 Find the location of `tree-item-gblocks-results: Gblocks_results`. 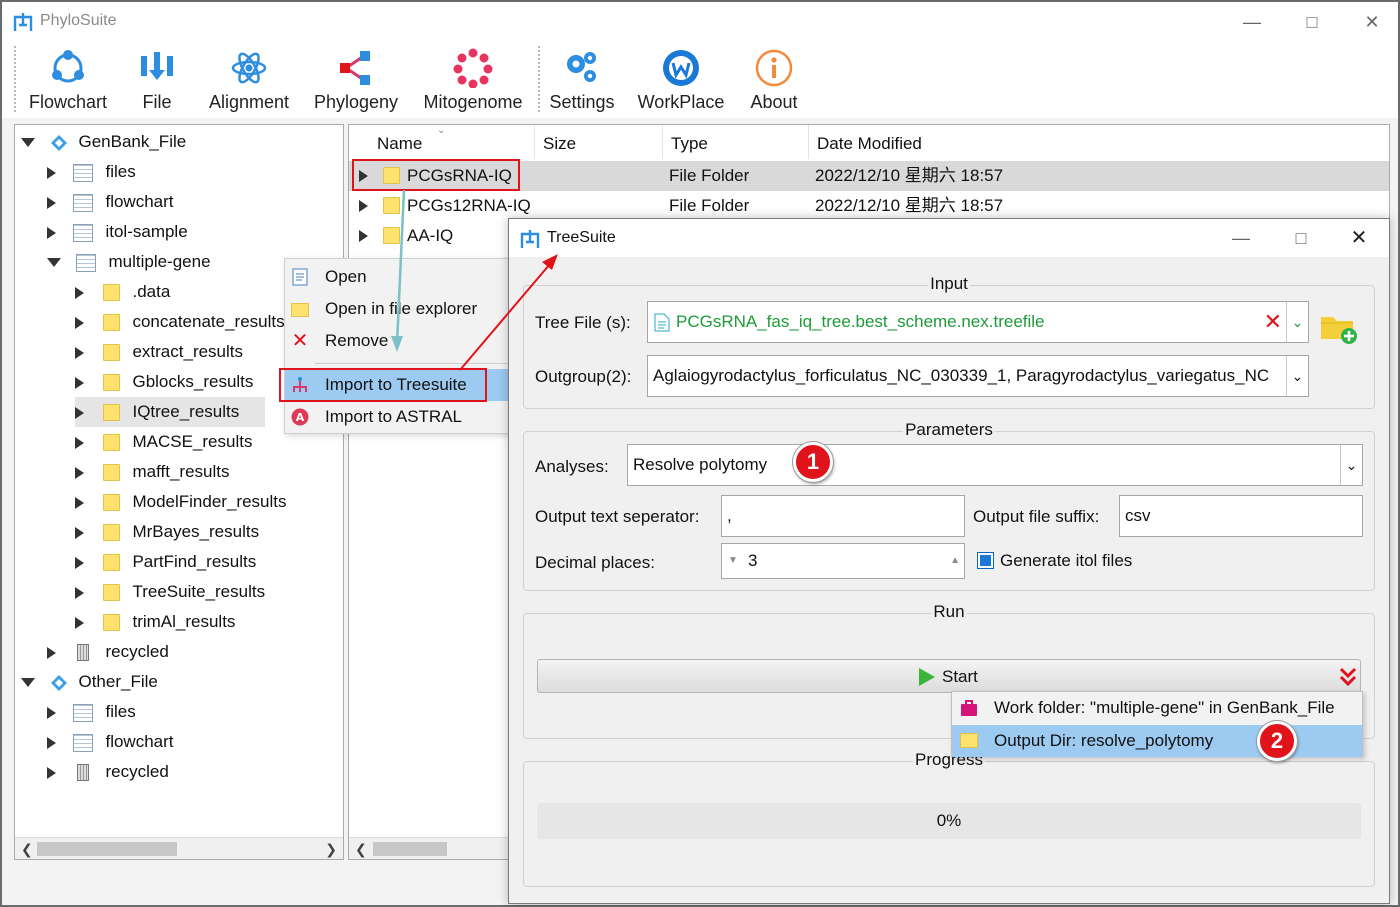

tree-item-gblocks-results: Gblocks_results is located at coordinates (164, 382).